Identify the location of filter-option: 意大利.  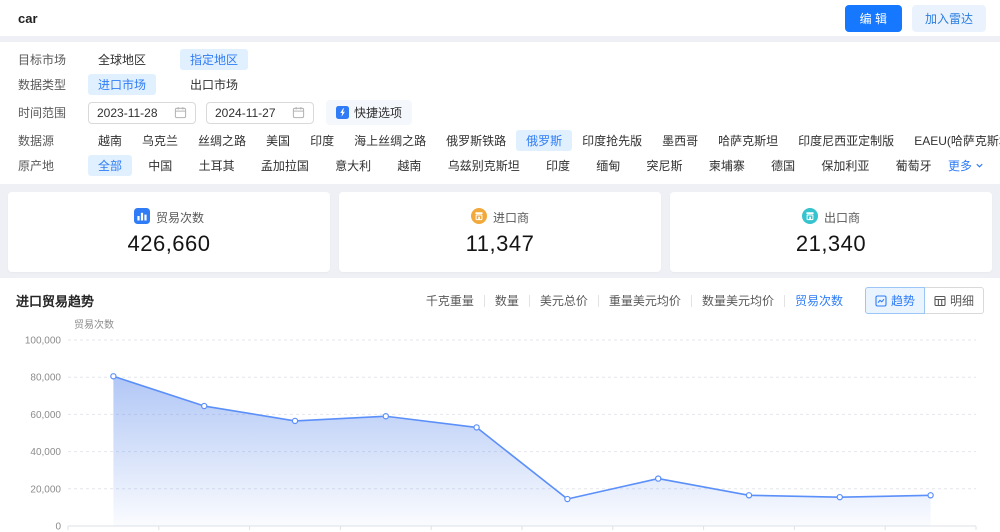
(353, 165).